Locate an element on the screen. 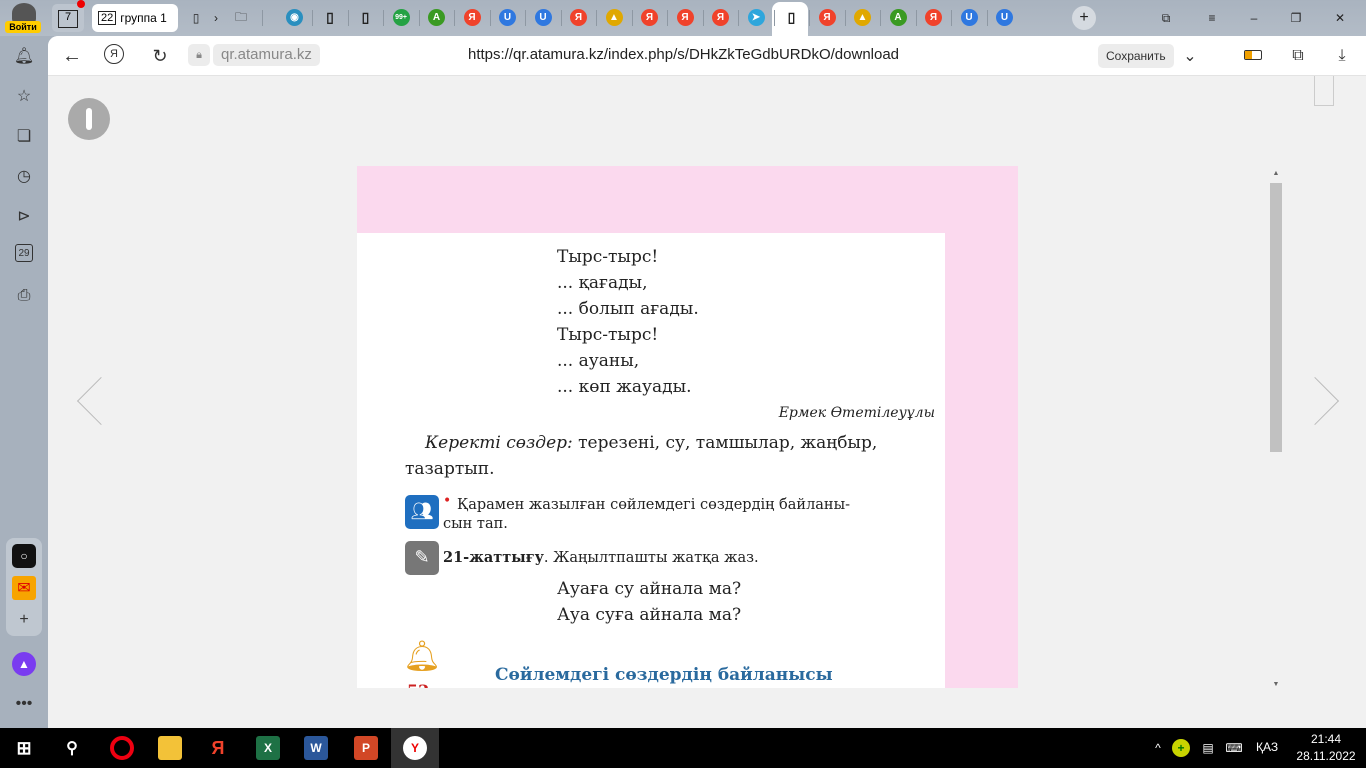  extensions-icon: ⧉ is located at coordinates (1298, 56).